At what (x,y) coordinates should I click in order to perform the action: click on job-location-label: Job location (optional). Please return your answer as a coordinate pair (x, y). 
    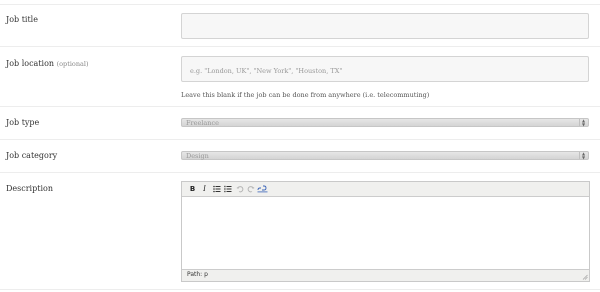
    Looking at the image, I should click on (47, 64).